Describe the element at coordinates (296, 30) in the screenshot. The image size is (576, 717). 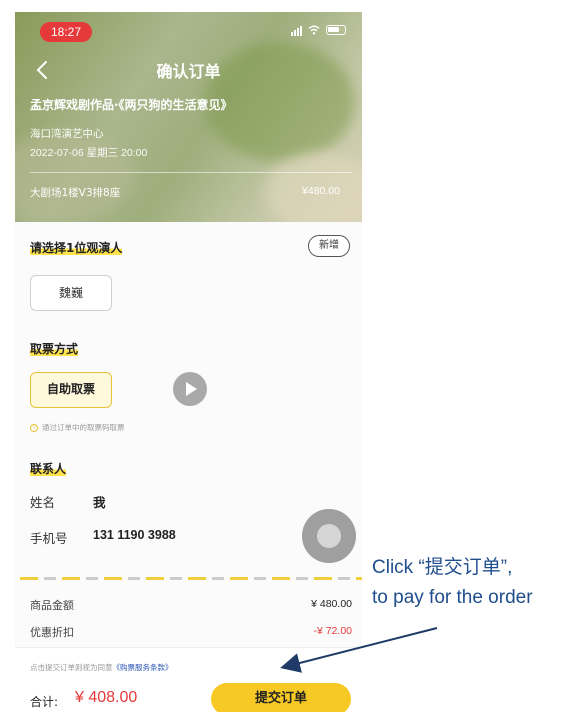
I see `signal-icon` at that location.